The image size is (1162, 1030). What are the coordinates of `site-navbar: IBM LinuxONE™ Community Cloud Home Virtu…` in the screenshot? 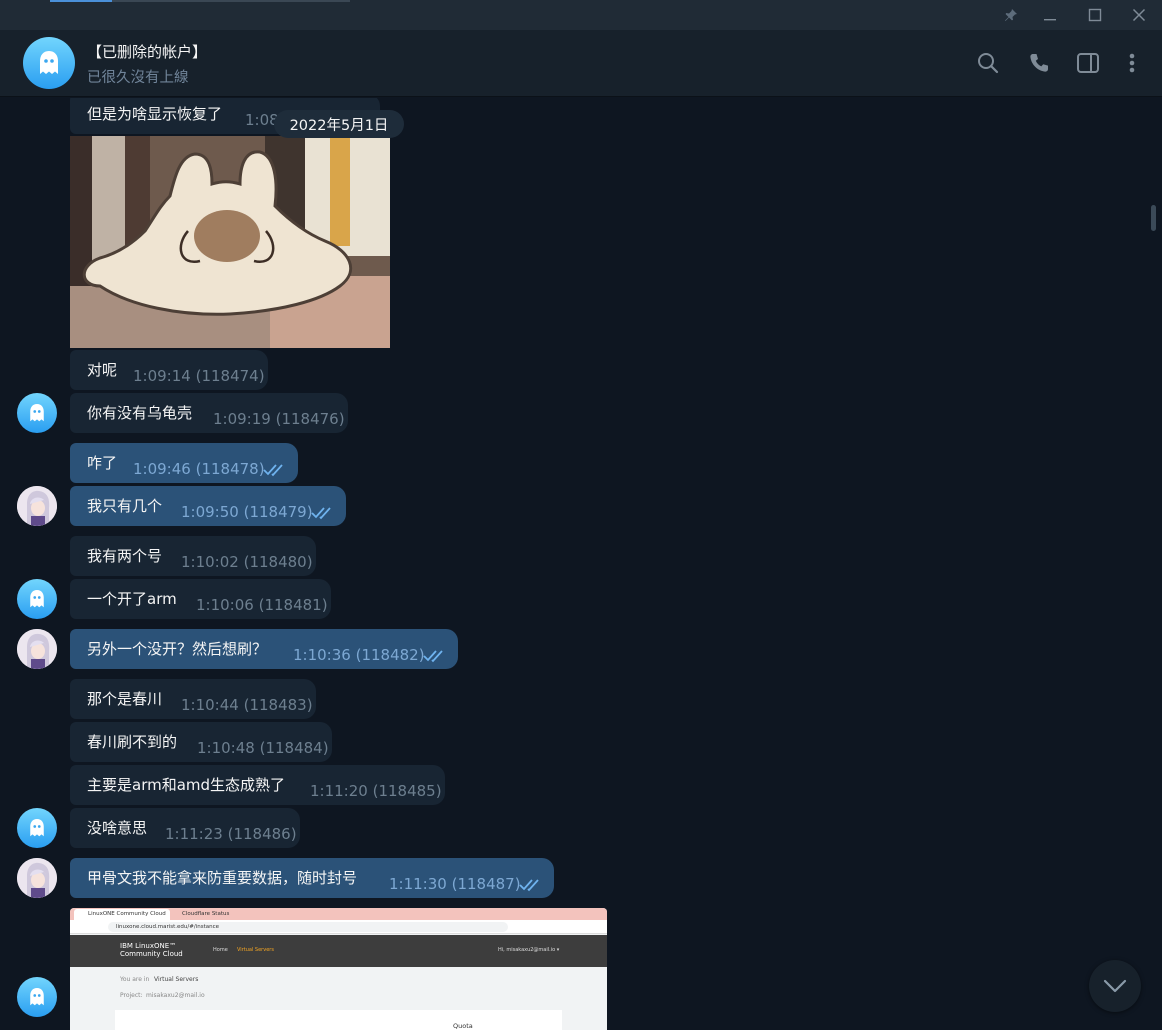 It's located at (338, 951).